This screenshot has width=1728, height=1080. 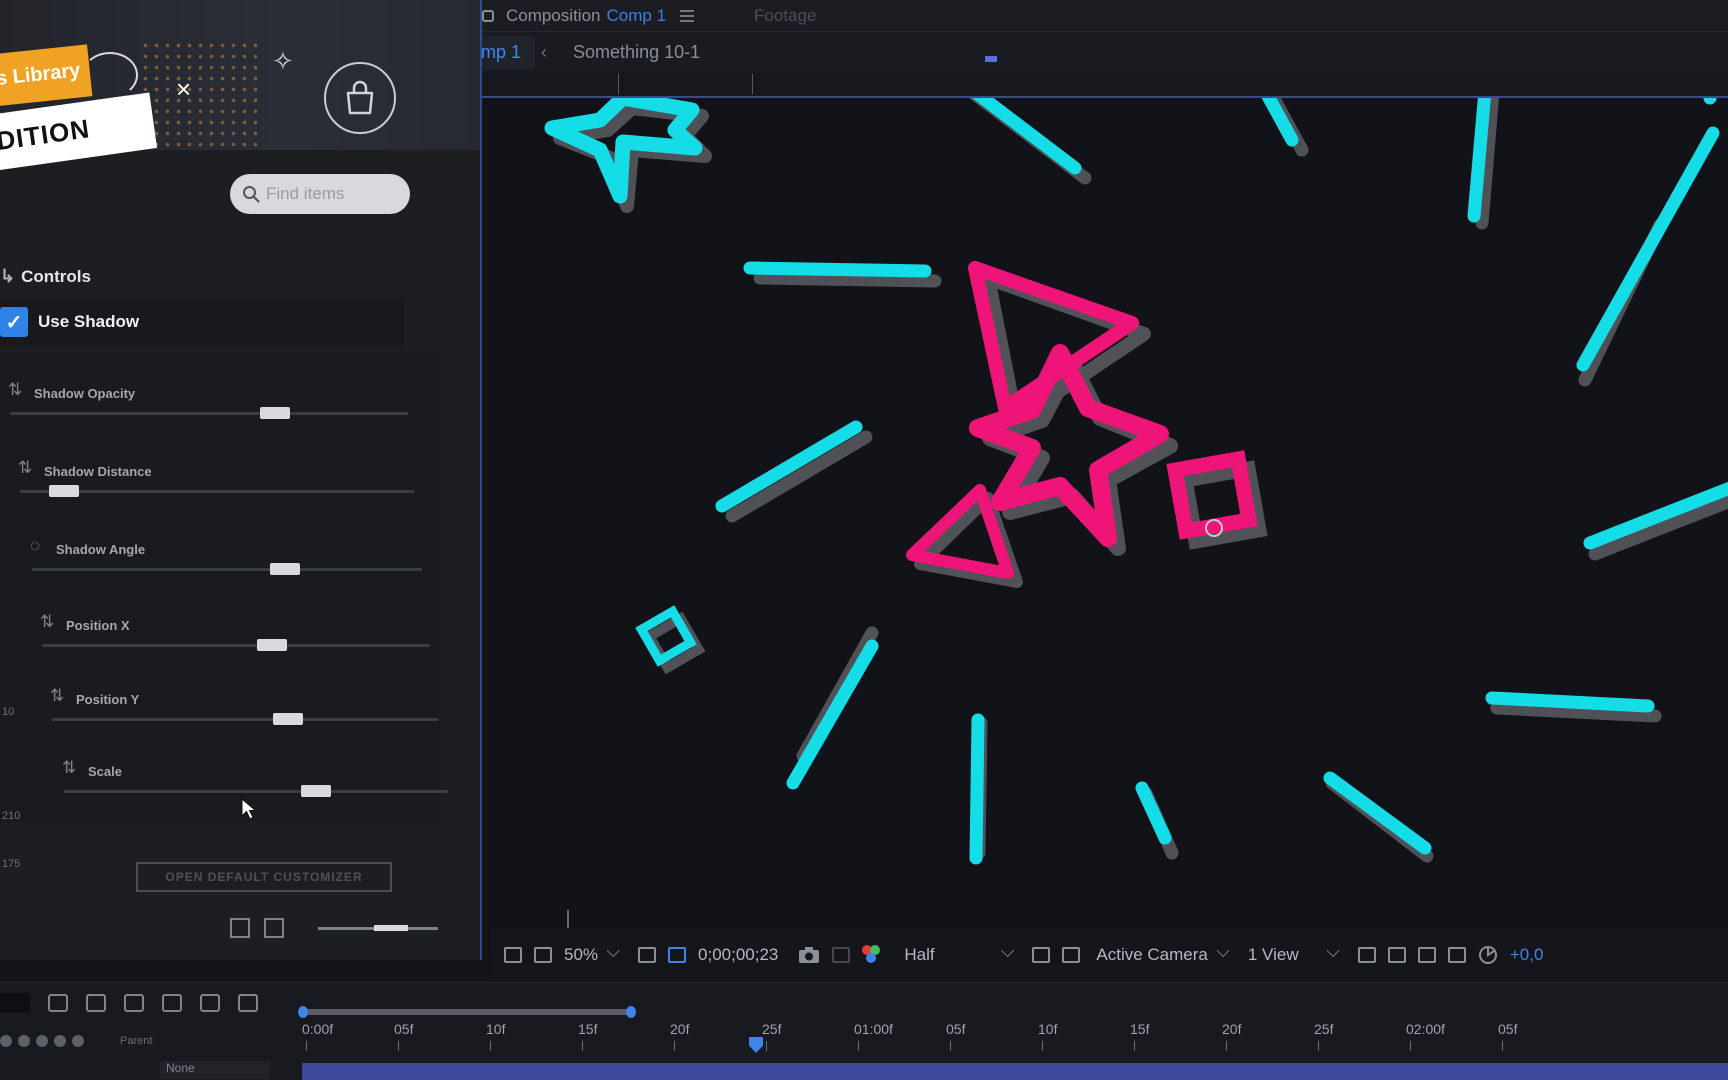 What do you see at coordinates (134, 1003) in the screenshot?
I see `frame-blending-icon` at bounding box center [134, 1003].